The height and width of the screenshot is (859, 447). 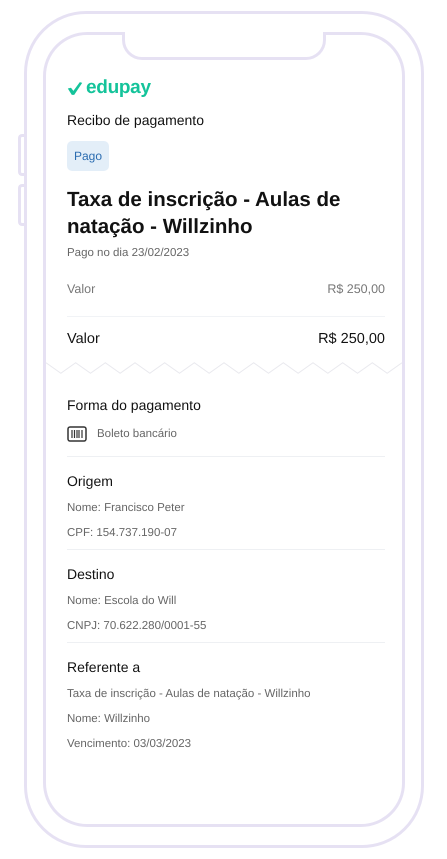 What do you see at coordinates (122, 533) in the screenshot?
I see `detail-text: CPF: 154.737.190-07` at bounding box center [122, 533].